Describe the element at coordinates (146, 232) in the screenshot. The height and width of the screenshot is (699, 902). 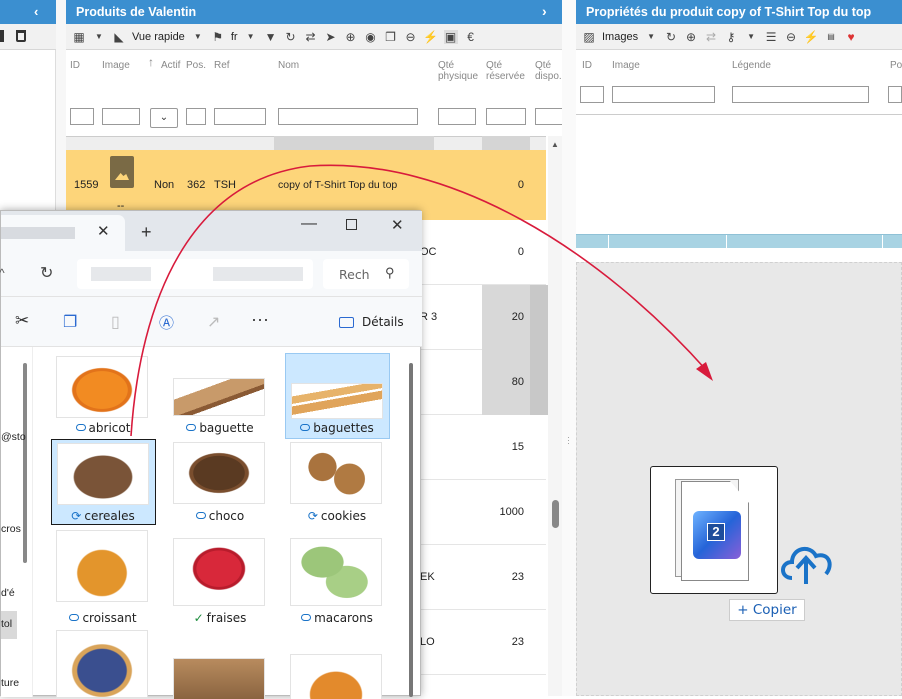
I see `new-tab-icon: +` at that location.